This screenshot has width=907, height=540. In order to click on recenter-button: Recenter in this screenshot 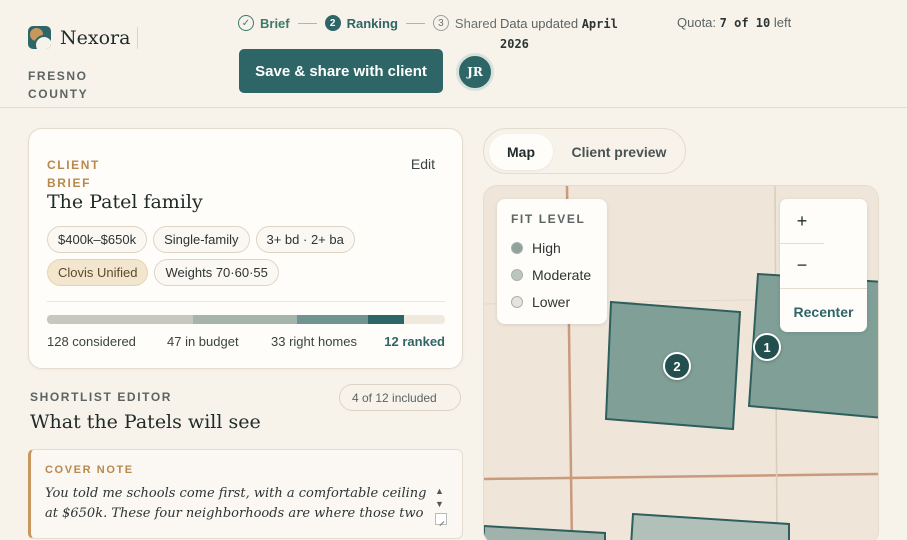, I will do `click(823, 312)`.